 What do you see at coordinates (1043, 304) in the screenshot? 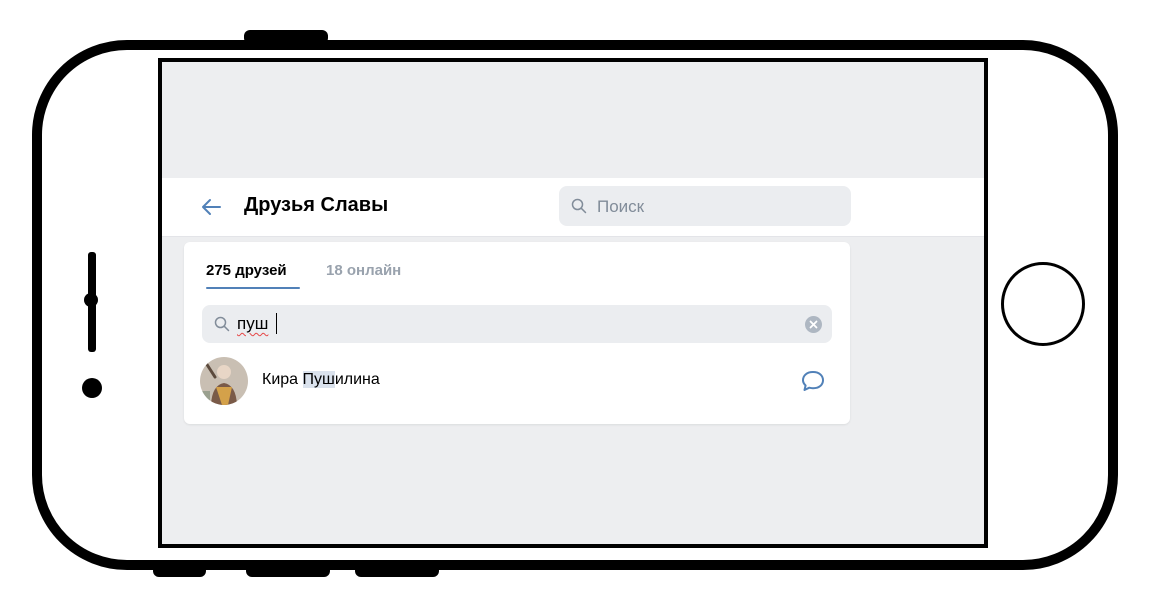
I see `home-button` at bounding box center [1043, 304].